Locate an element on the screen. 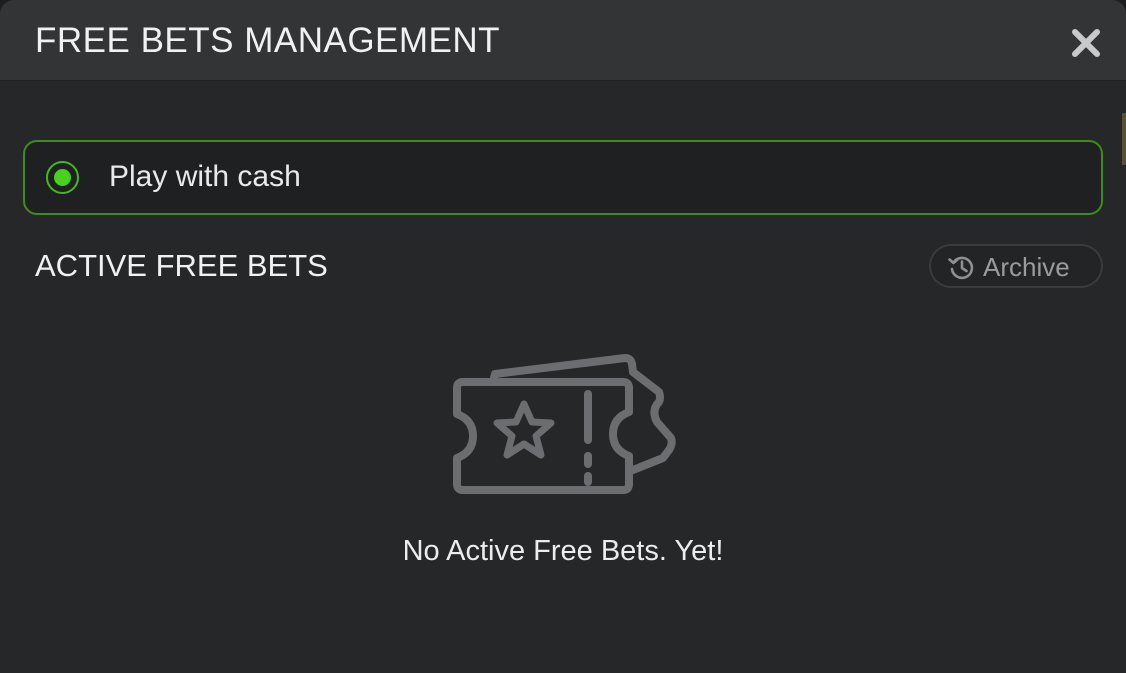  empty-state-message: No Active Free Bets. Yet! is located at coordinates (563, 551).